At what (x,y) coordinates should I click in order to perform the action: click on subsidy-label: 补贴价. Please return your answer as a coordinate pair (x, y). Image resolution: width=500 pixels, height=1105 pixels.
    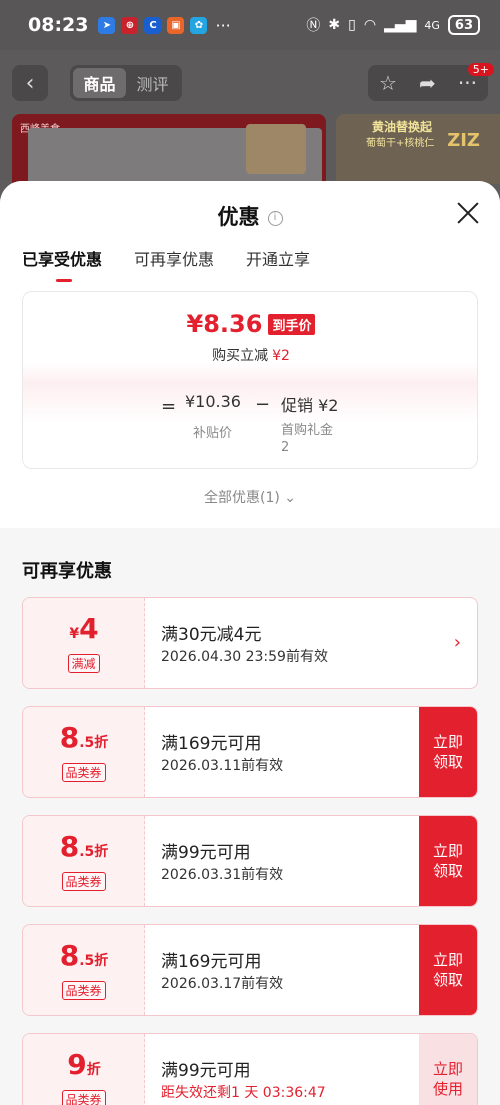
    Looking at the image, I should click on (213, 433).